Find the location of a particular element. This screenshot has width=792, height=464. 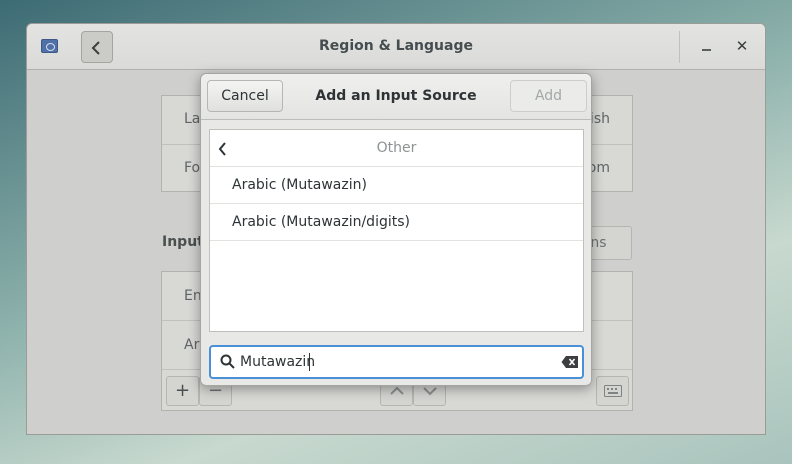

list-item-label: Arabic (Mutawazin/digits) is located at coordinates (321, 222).